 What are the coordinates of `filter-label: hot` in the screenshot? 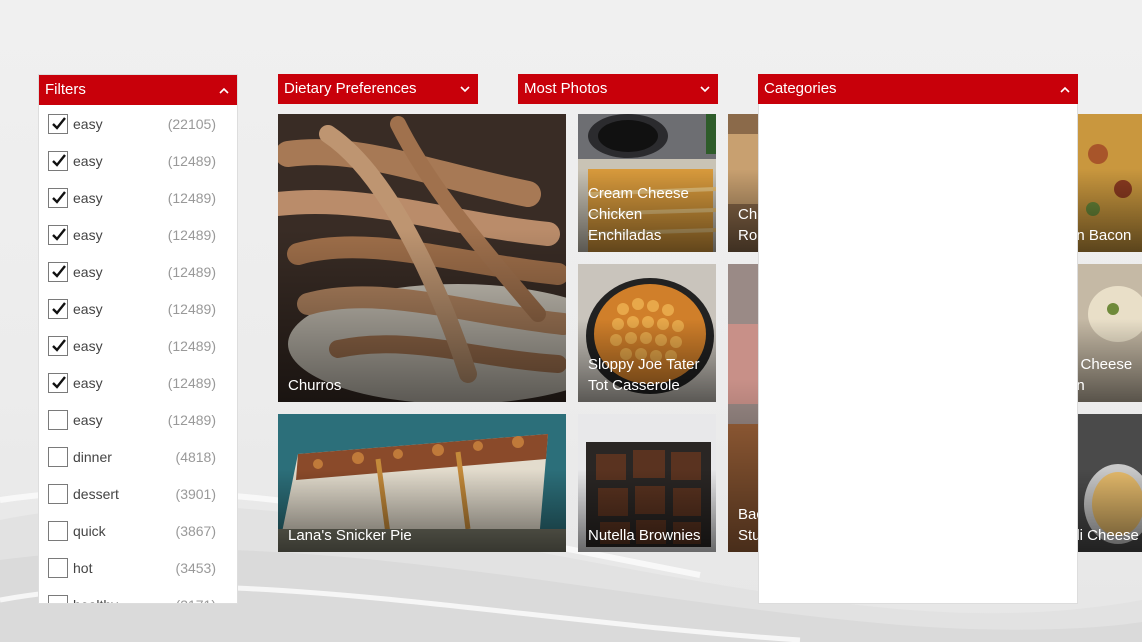 It's located at (83, 567).